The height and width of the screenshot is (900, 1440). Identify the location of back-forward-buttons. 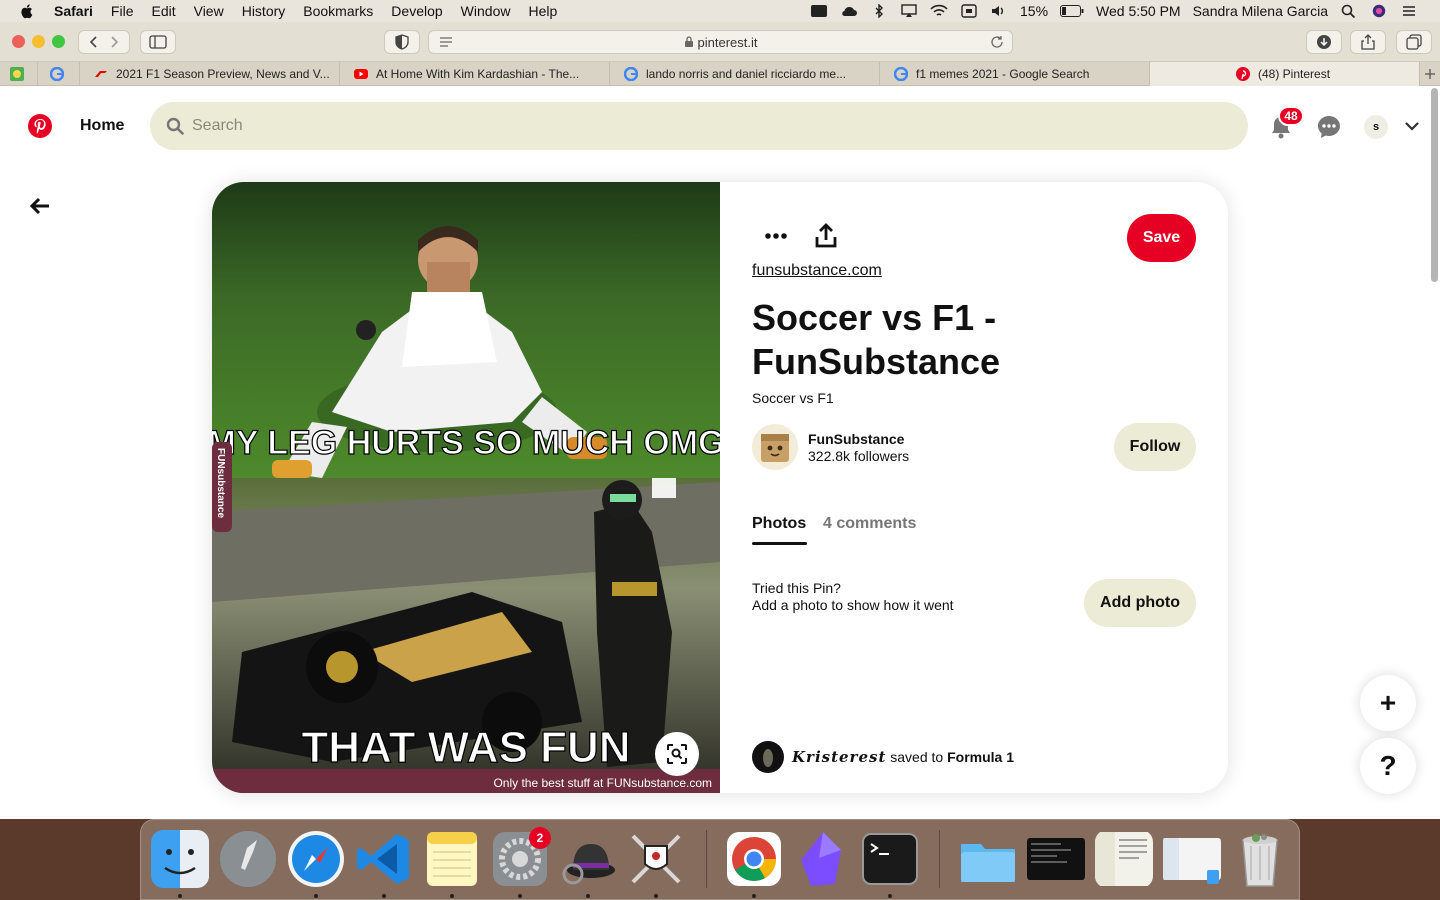
(104, 42).